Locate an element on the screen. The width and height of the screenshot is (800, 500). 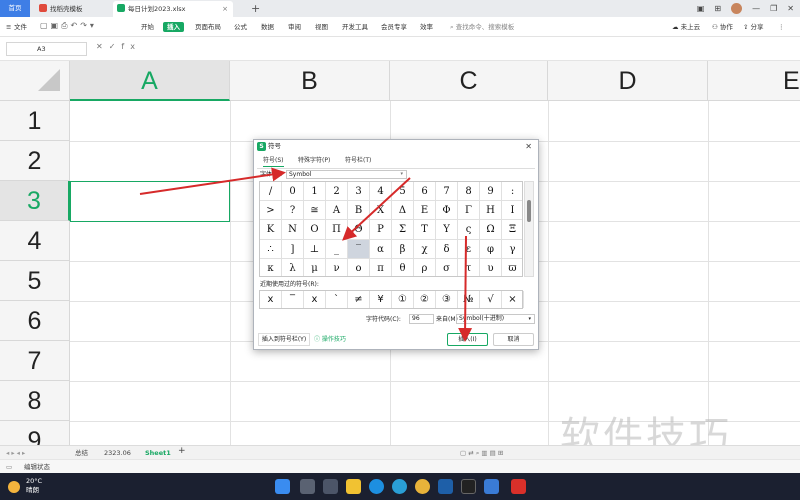
symbol-cell: ? is located at coordinates (293, 211).